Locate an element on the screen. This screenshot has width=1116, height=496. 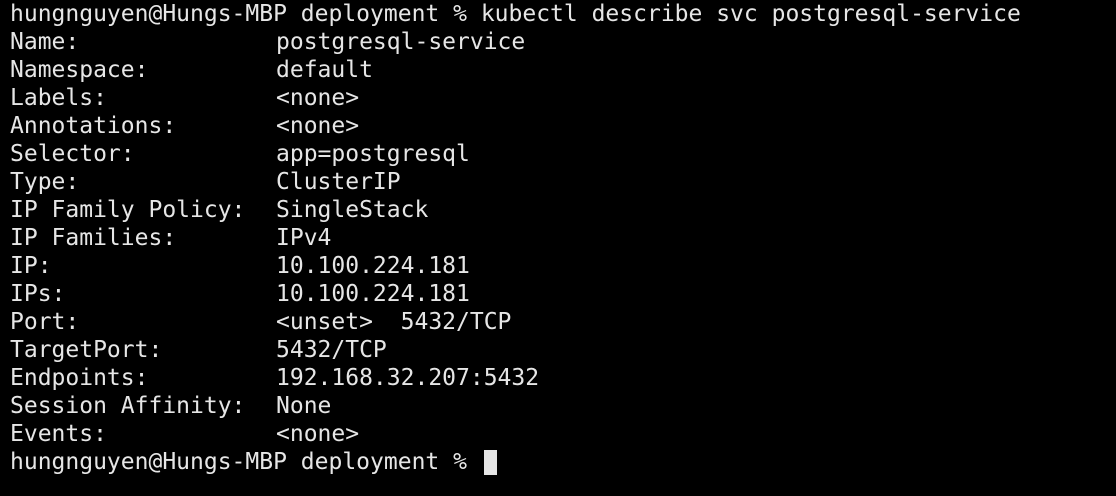
output-row-target-port: TargetPort: 5432/TCP is located at coordinates (563, 350).